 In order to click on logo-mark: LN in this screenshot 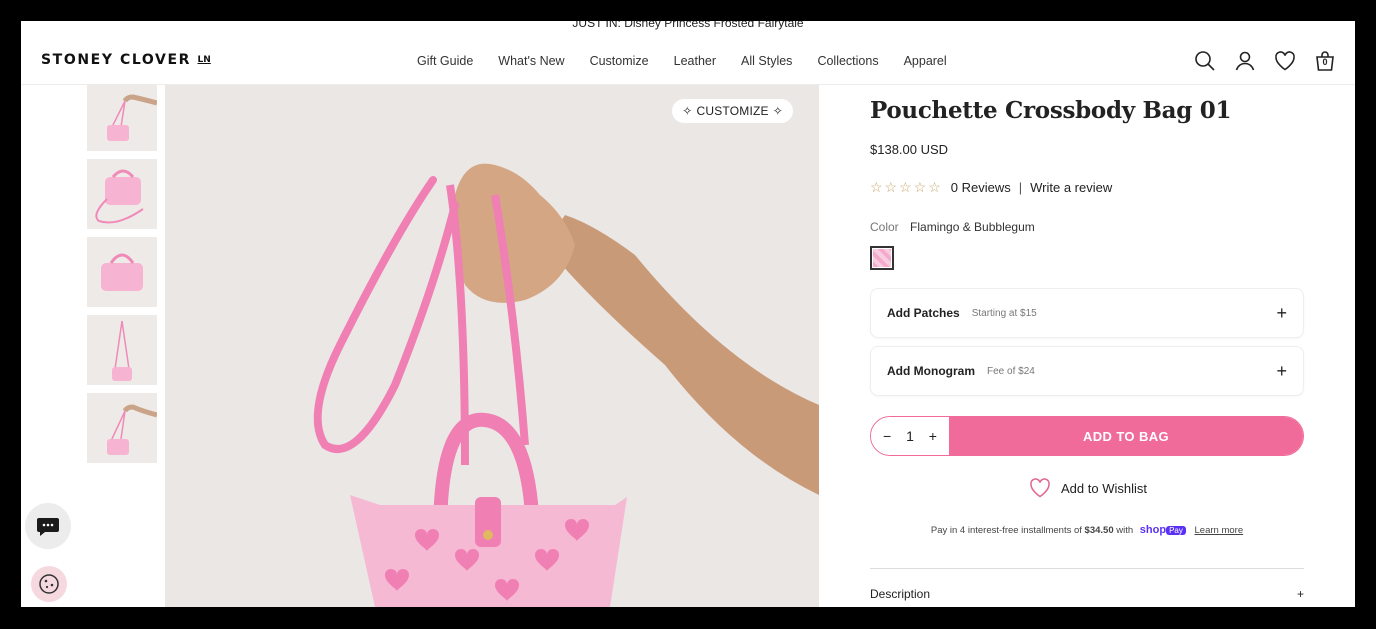, I will do `click(204, 60)`.